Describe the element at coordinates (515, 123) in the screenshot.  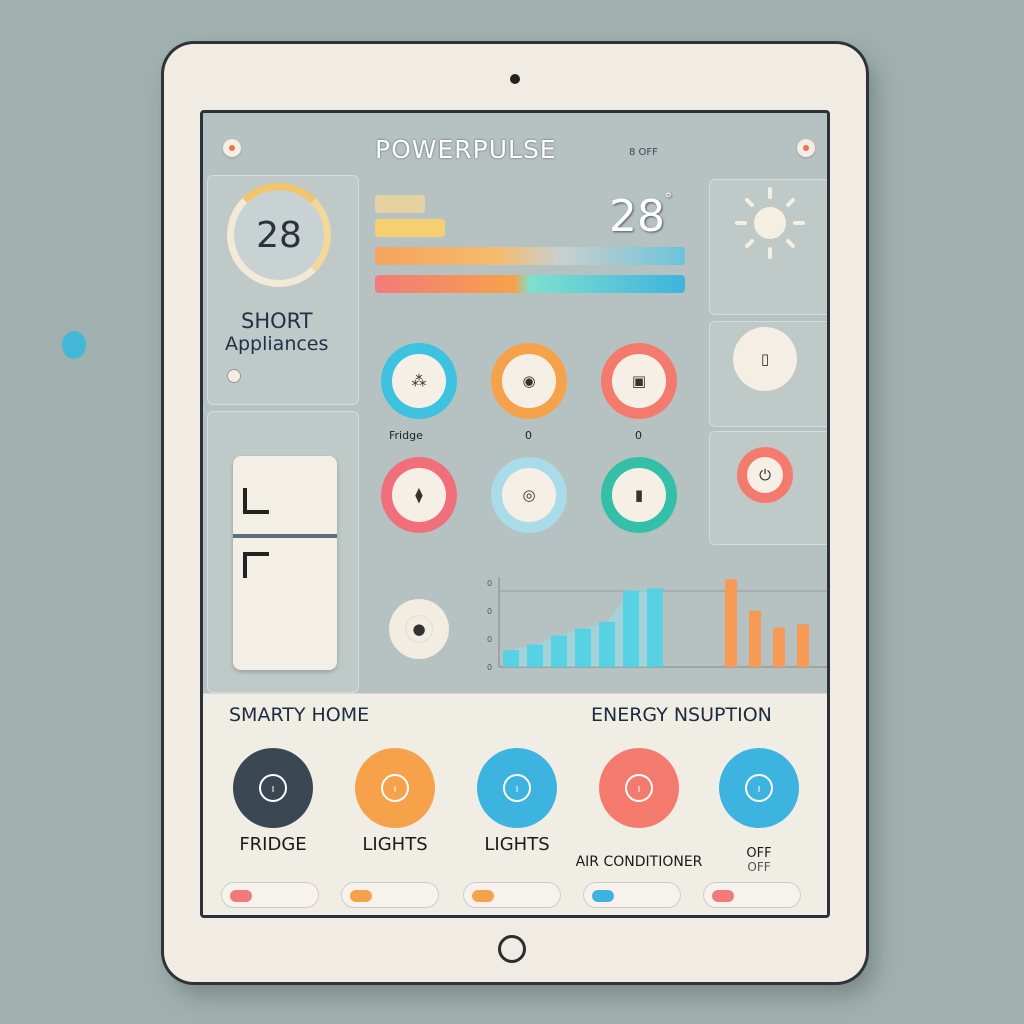
I see `status-bar` at that location.